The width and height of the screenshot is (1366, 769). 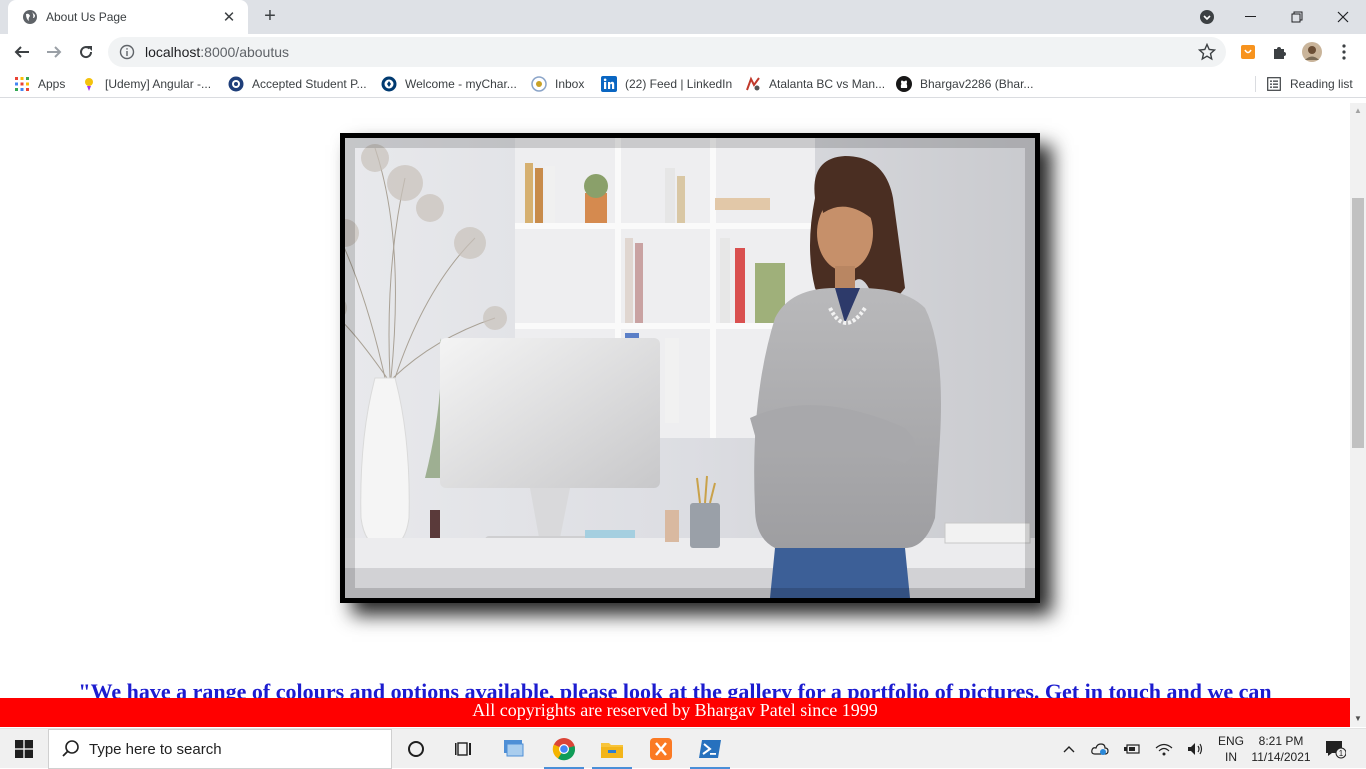 I want to click on reload-icon, so click(x=86, y=52).